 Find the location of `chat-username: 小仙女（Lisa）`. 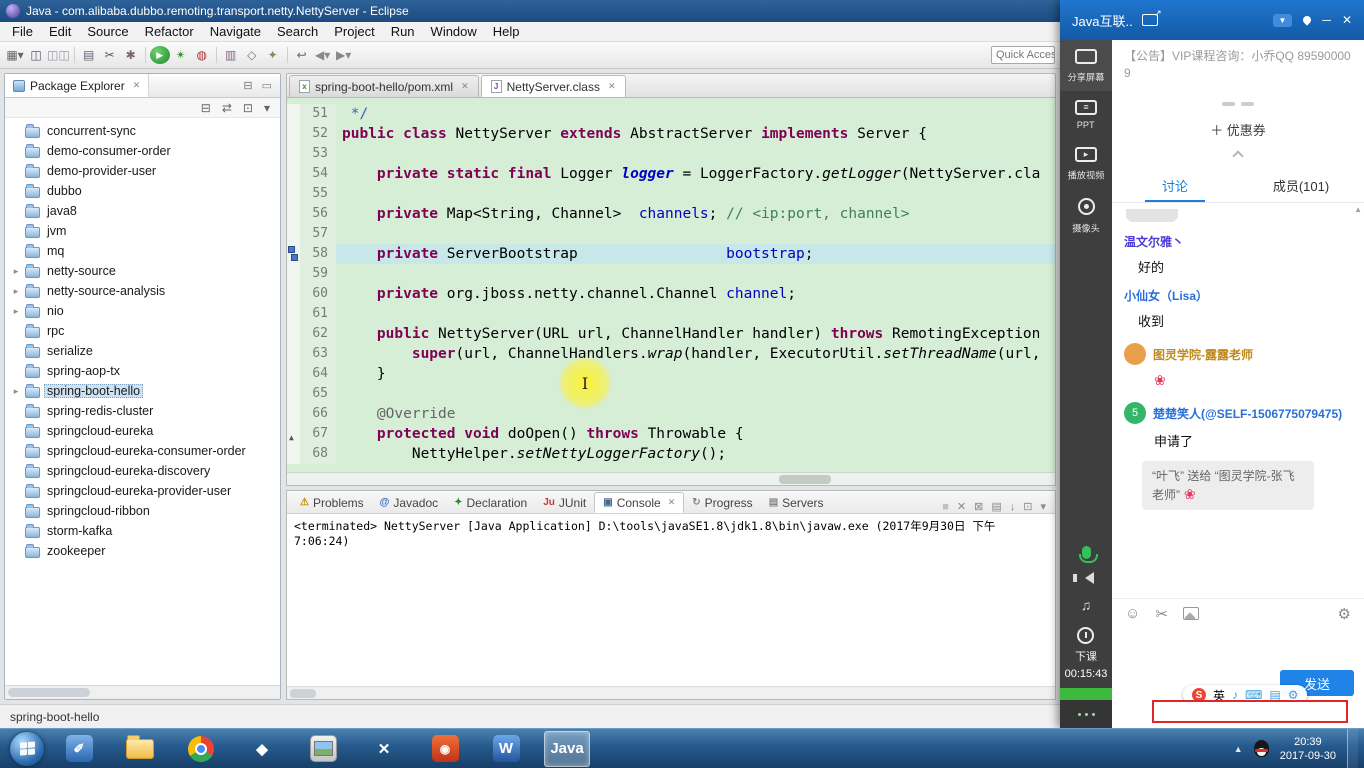

chat-username: 小仙女（Lisa） is located at coordinates (1238, 295).